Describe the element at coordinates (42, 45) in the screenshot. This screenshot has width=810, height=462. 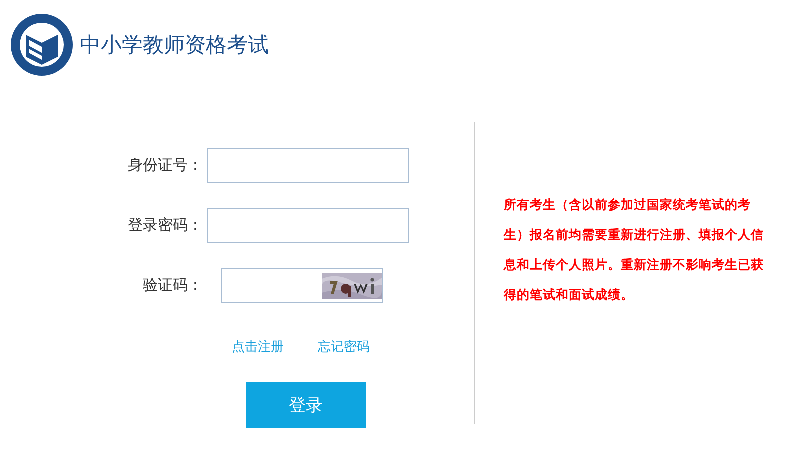
I see `logo-icon` at that location.